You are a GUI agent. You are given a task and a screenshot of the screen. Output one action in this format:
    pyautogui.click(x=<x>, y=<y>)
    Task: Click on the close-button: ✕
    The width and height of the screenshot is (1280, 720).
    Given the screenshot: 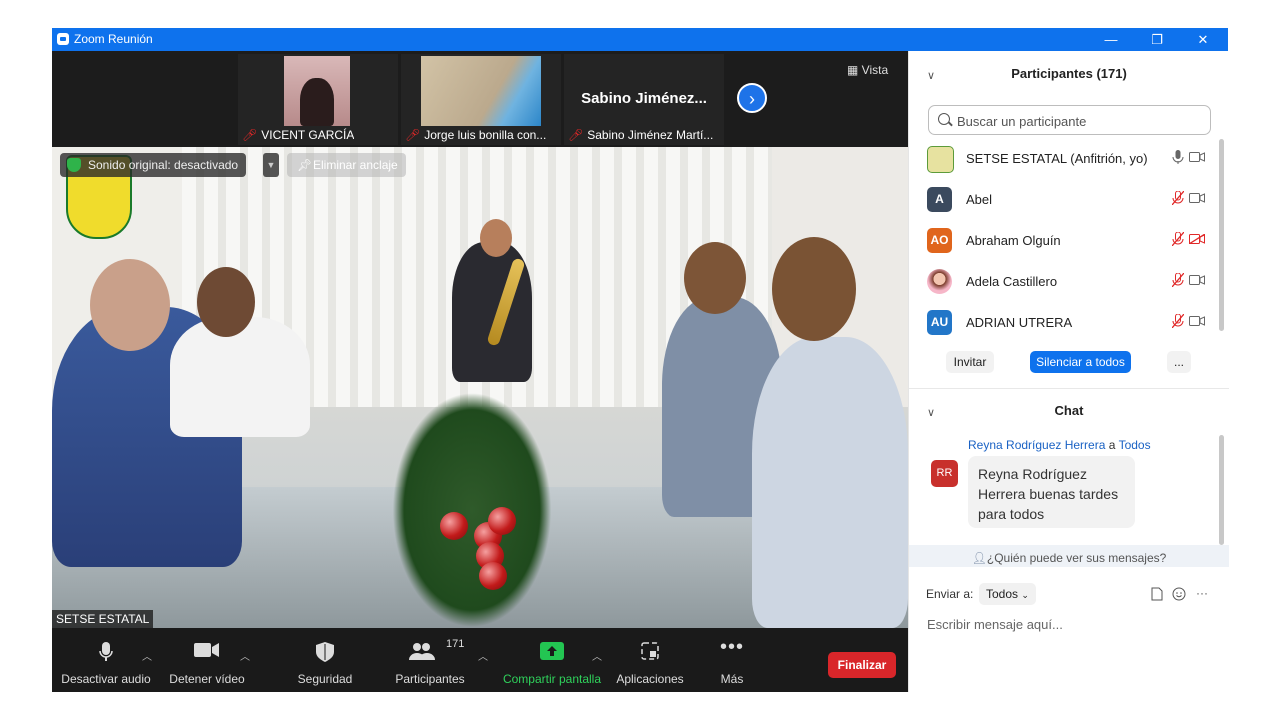 What is the action you would take?
    pyautogui.click(x=1203, y=39)
    